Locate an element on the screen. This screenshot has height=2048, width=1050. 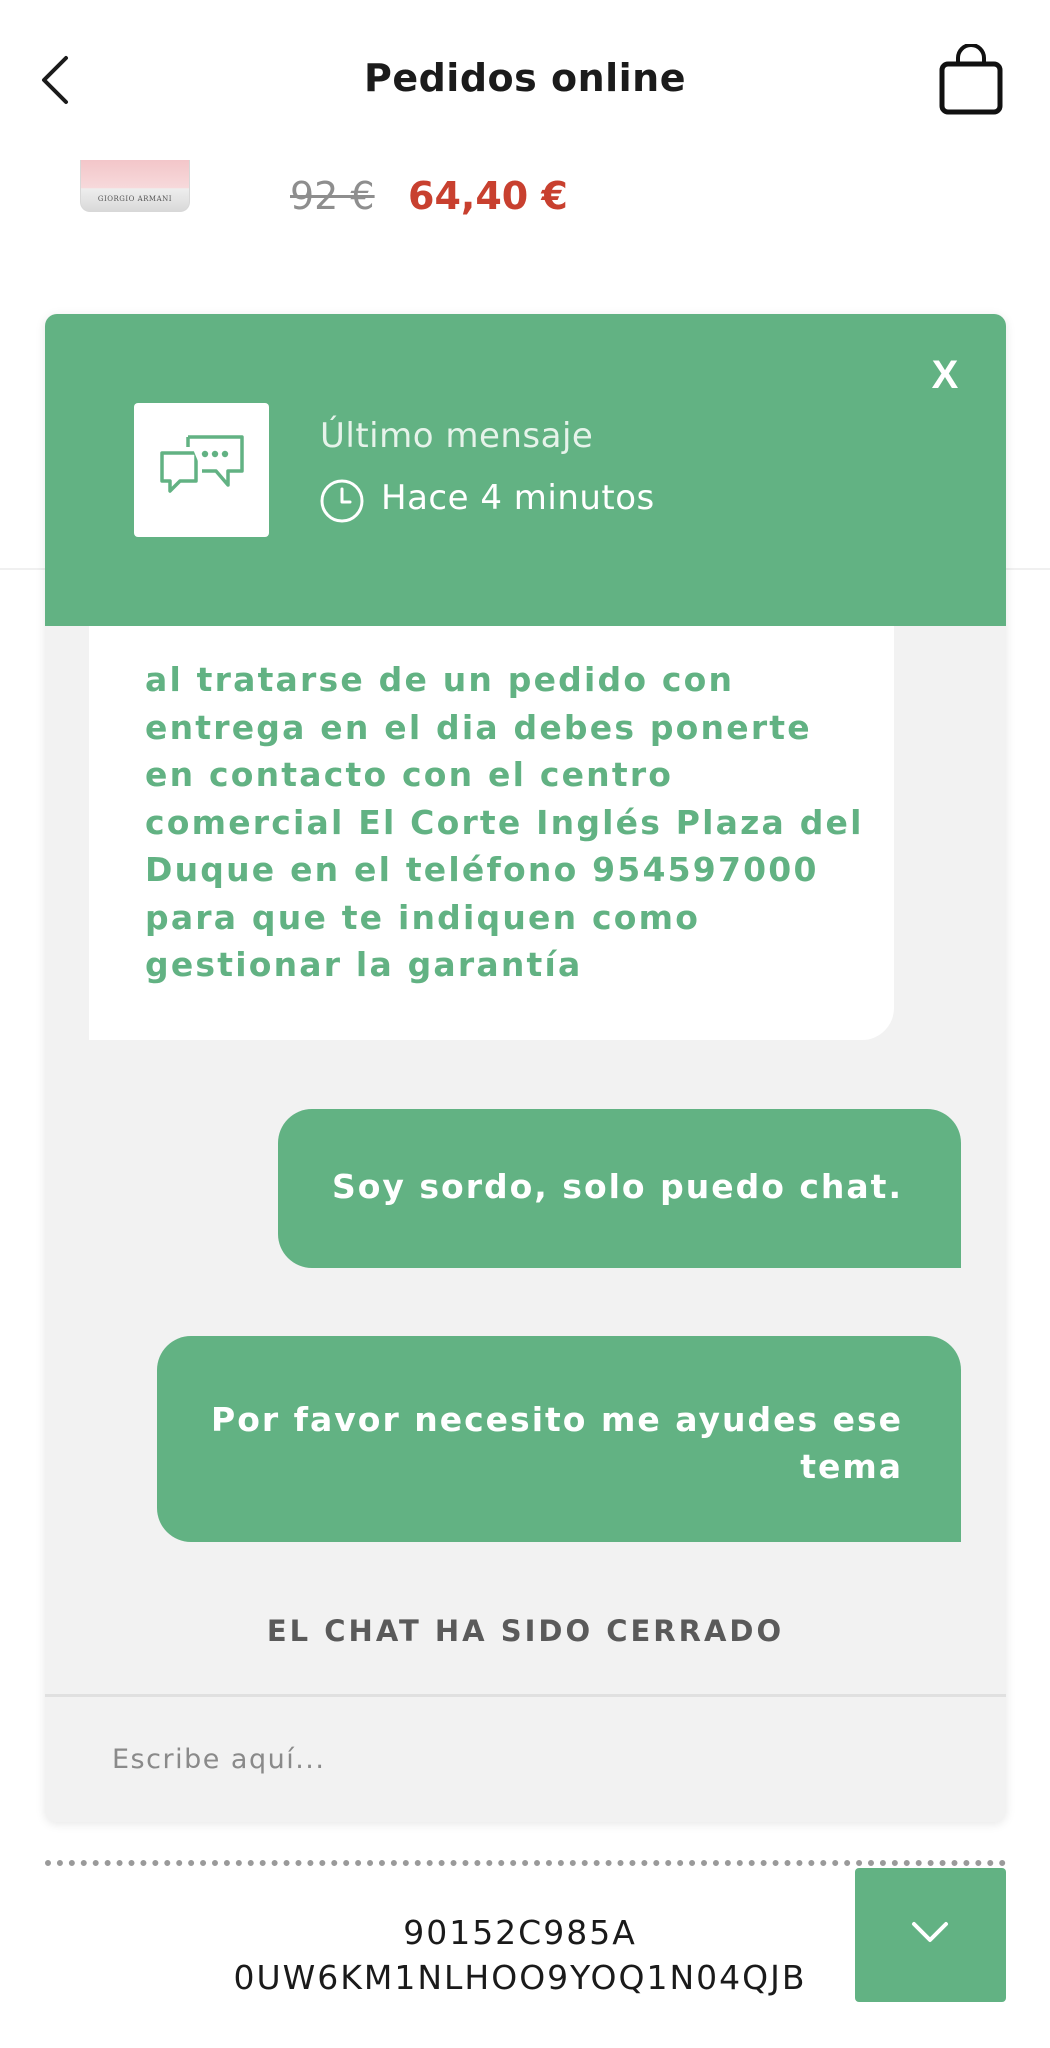
order-code-line: 90152C985A is located at coordinates (520, 1932).